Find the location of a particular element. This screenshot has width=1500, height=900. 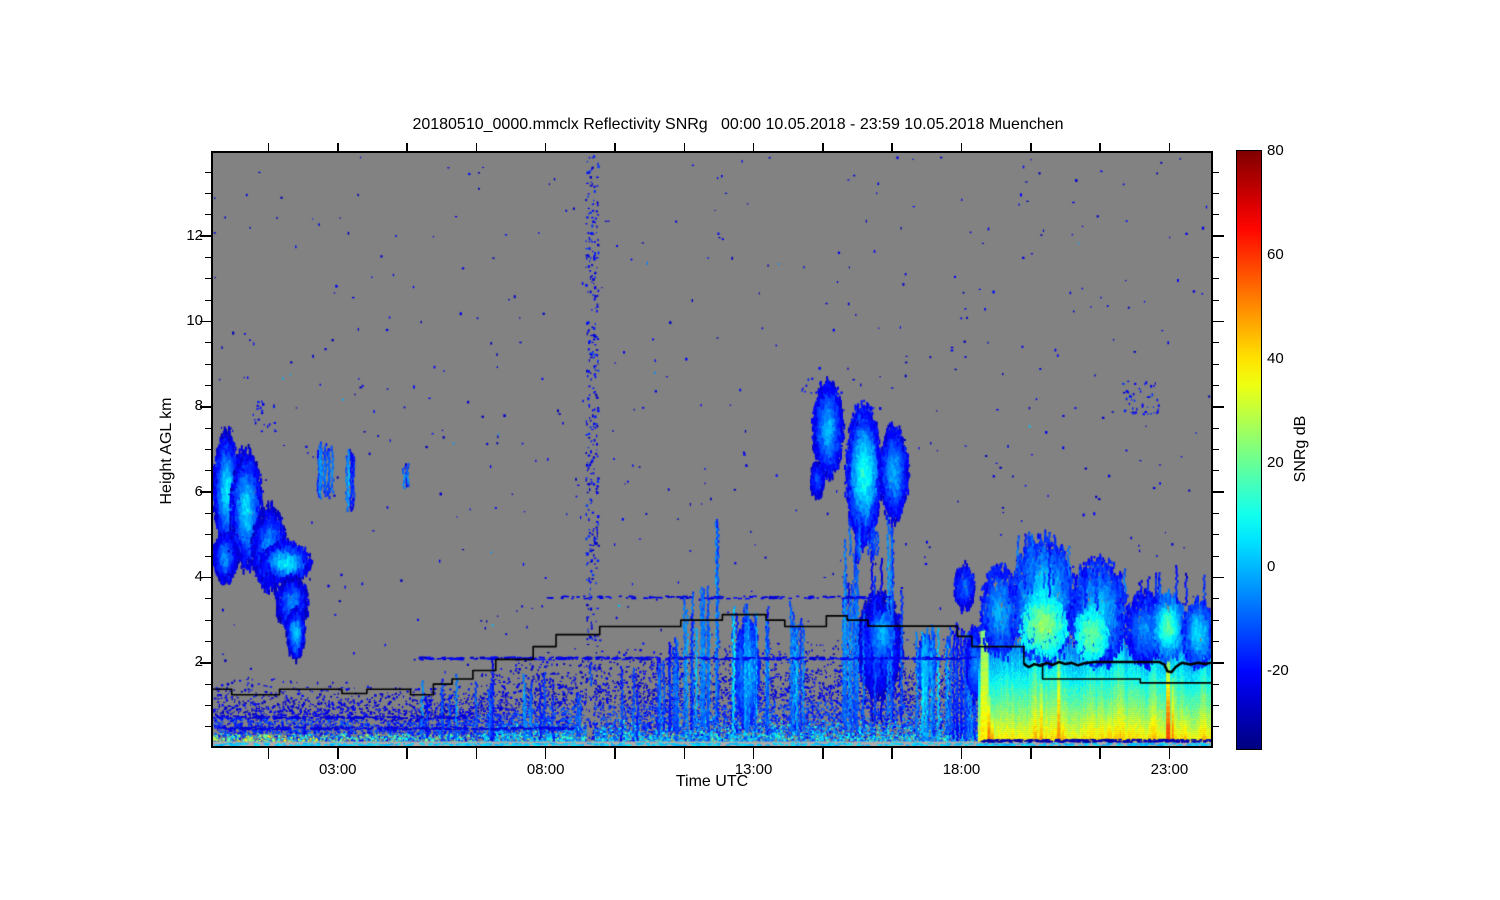

colorbar-tick-label: -20 is located at coordinates (1278, 670).